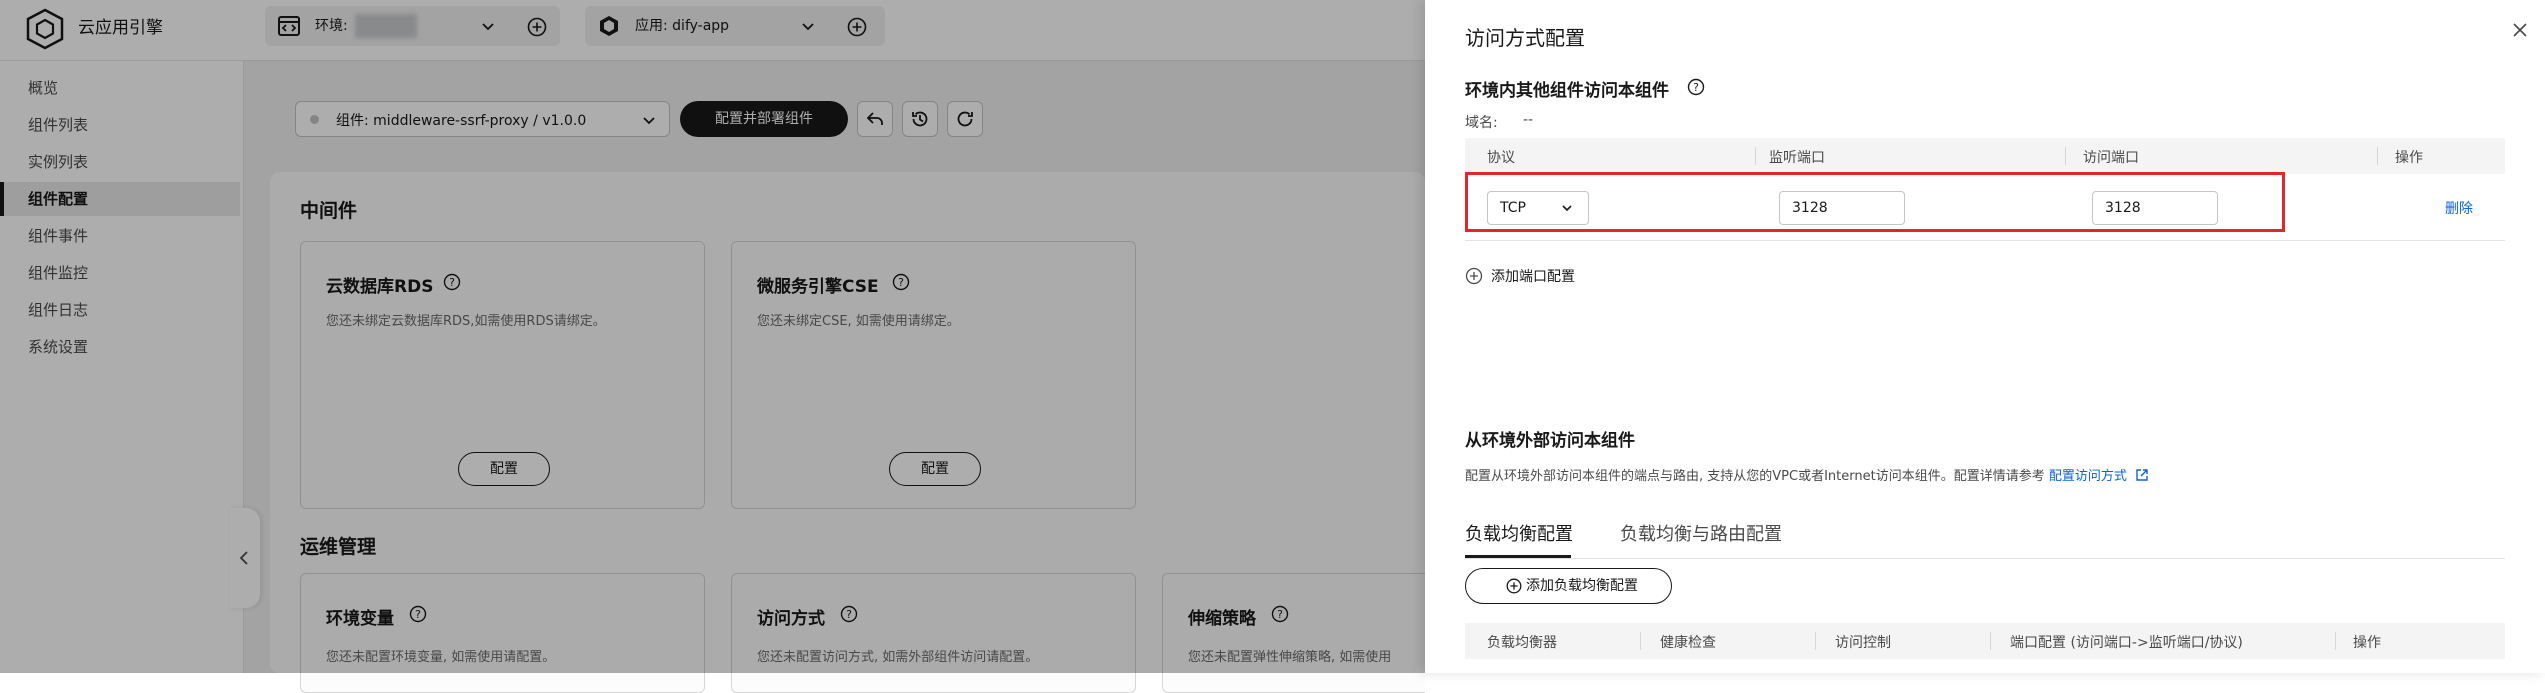 The width and height of the screenshot is (2545, 693). Describe the element at coordinates (1875, 202) in the screenshot. I see `highlight-box` at that location.